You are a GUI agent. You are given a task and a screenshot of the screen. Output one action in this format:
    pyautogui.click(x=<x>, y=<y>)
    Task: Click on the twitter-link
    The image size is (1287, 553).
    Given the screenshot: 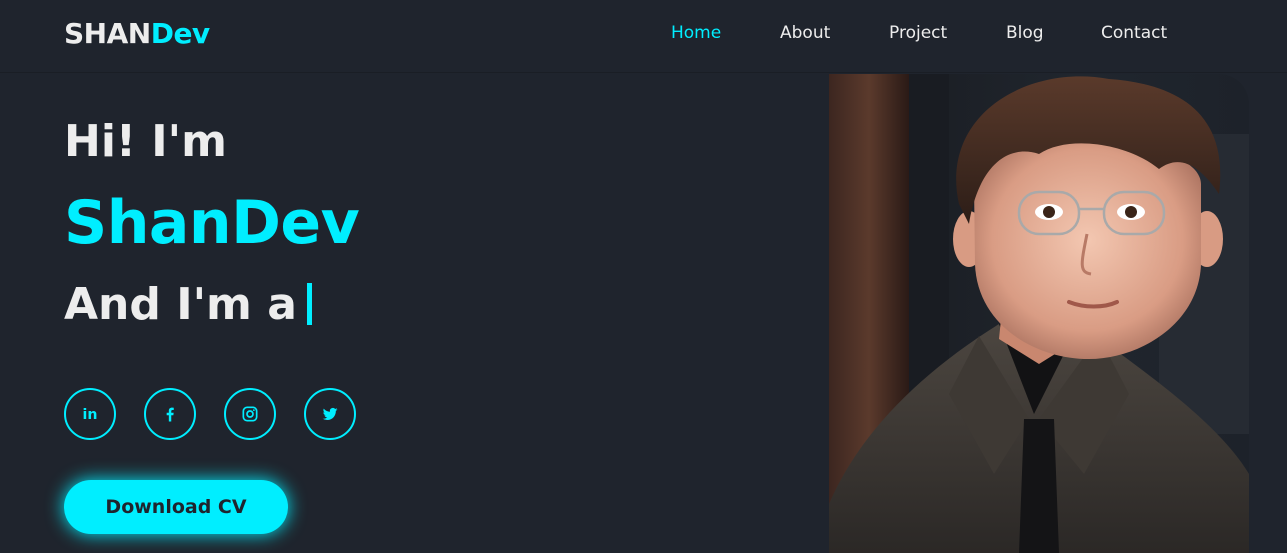 What is the action you would take?
    pyautogui.click(x=330, y=414)
    